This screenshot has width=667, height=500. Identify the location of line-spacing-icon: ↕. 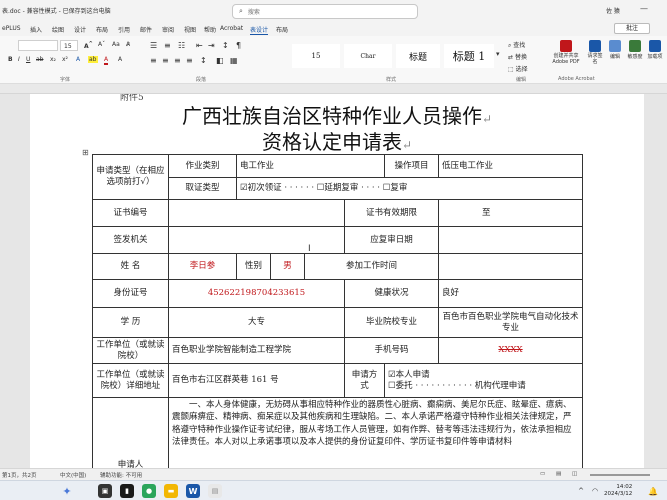
(203, 60).